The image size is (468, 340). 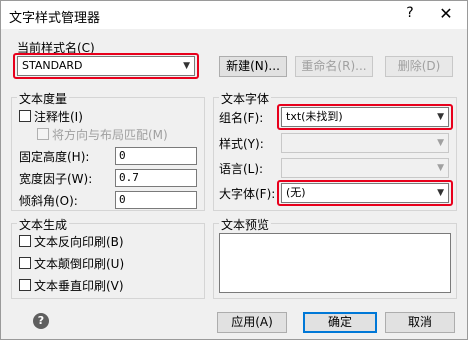 I want to click on oblique-angle-input: 0, so click(x=156, y=200).